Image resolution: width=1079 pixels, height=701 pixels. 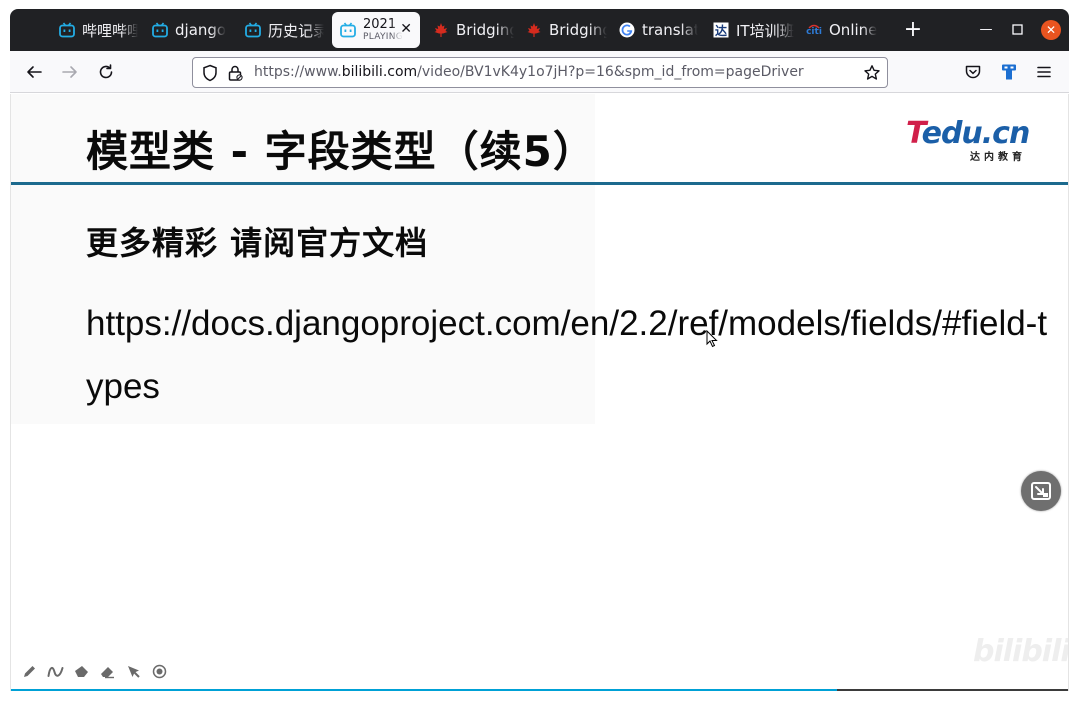 I want to click on tab-current-video: 2021 PLAYING ✕, so click(x=376, y=30).